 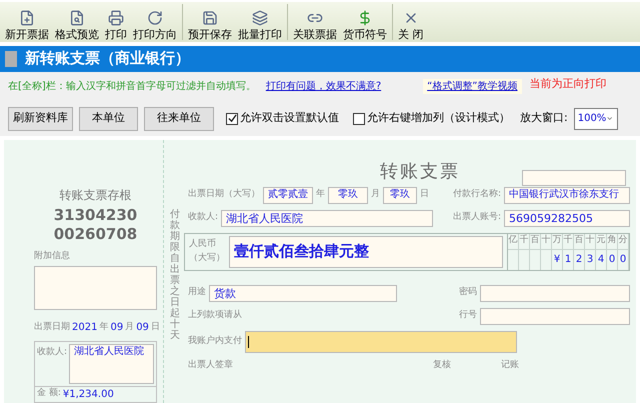 What do you see at coordinates (203, 245) in the screenshot?
I see `field-label: 人民币` at bounding box center [203, 245].